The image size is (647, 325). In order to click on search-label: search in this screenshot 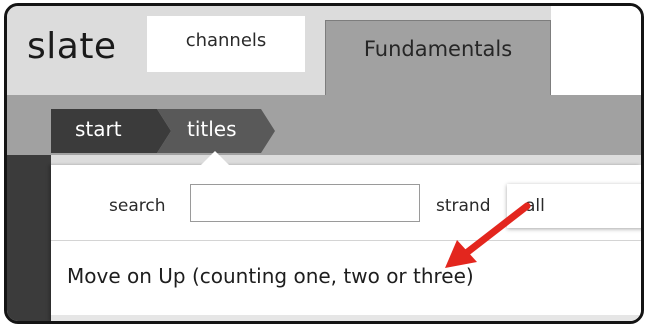, I will do `click(137, 206)`.